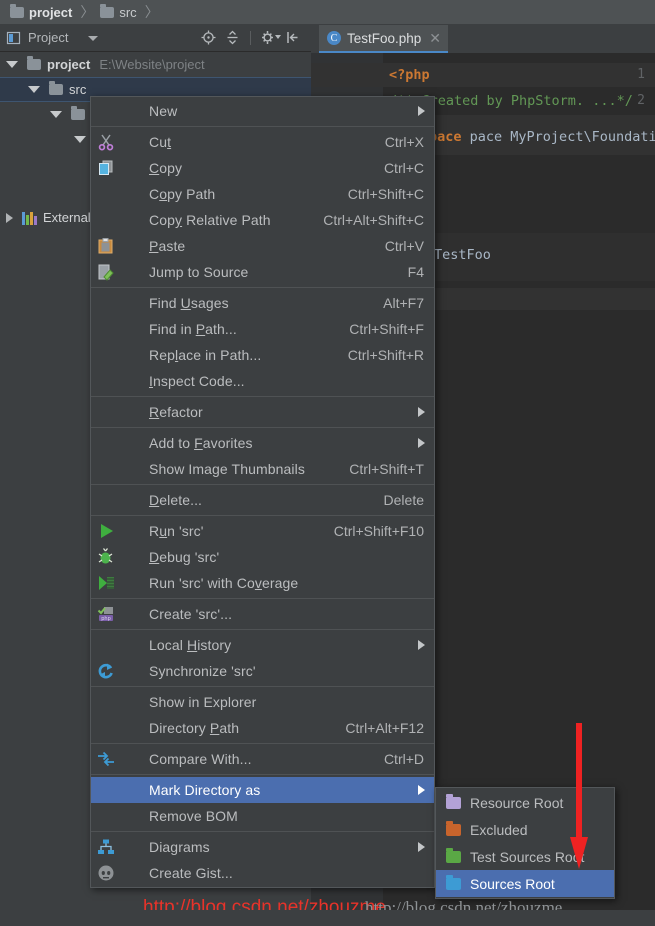 The width and height of the screenshot is (655, 926). What do you see at coordinates (262, 557) in the screenshot?
I see `menu-item-debug-src: Debug 'src'` at bounding box center [262, 557].